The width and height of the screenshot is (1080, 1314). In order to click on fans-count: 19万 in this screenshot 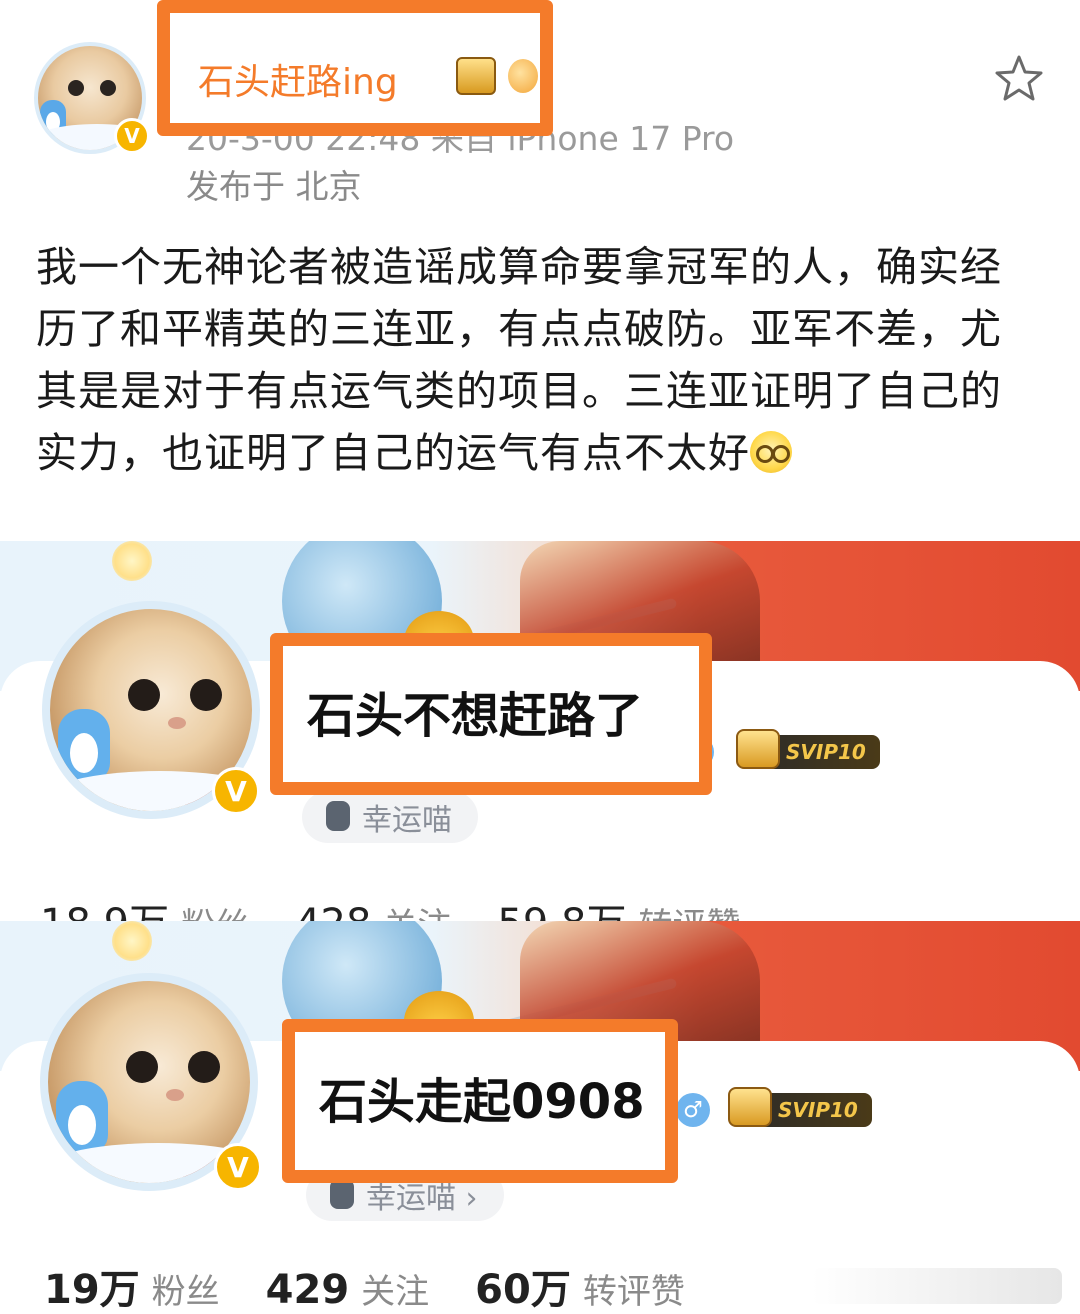, I will do `click(92, 1290)`.